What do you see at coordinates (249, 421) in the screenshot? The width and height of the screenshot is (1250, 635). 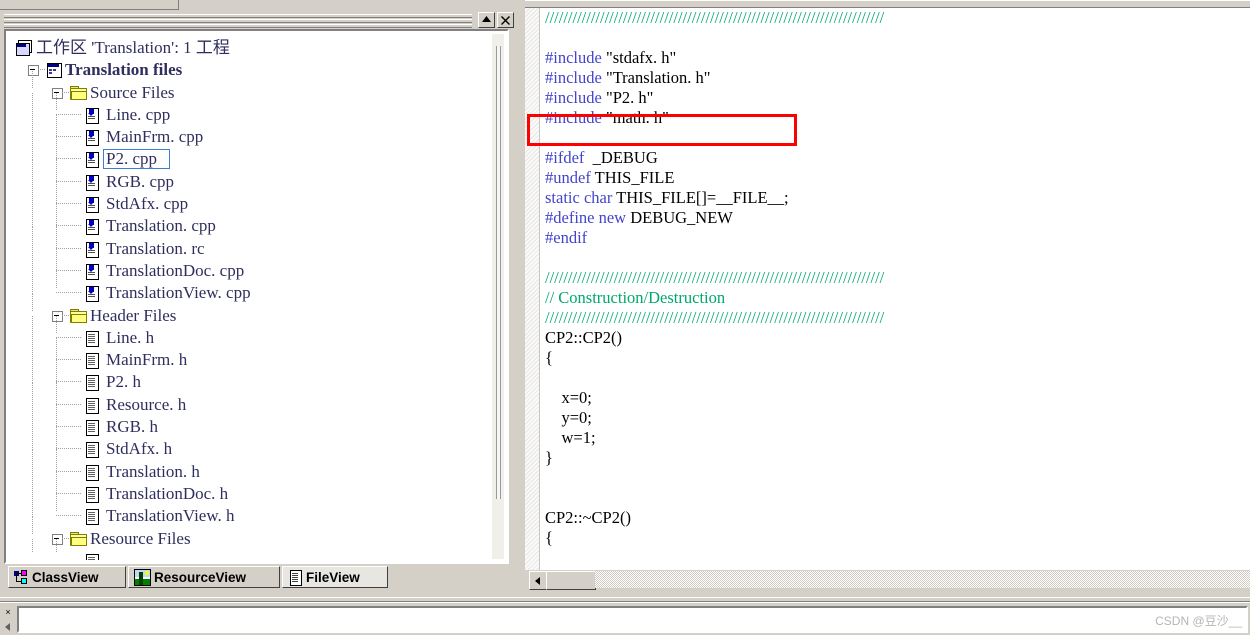 I see `tree-node-file: RGB. h` at bounding box center [249, 421].